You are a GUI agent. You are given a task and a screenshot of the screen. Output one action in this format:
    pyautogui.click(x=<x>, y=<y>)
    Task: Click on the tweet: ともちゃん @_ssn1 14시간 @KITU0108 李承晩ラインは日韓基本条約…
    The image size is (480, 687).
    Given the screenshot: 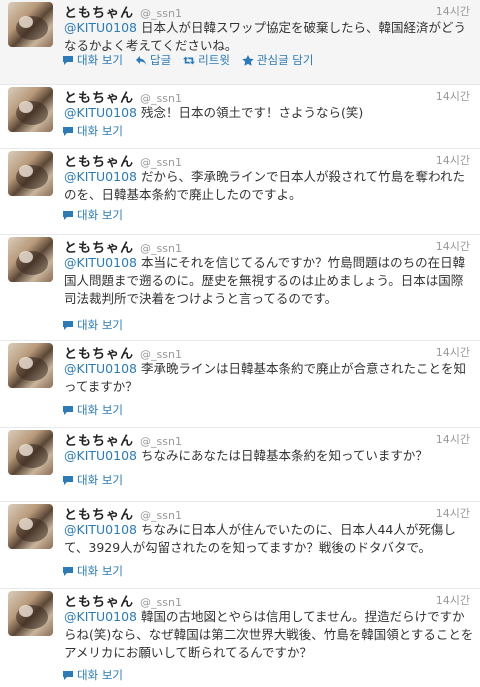 What is the action you would take?
    pyautogui.click(x=240, y=384)
    